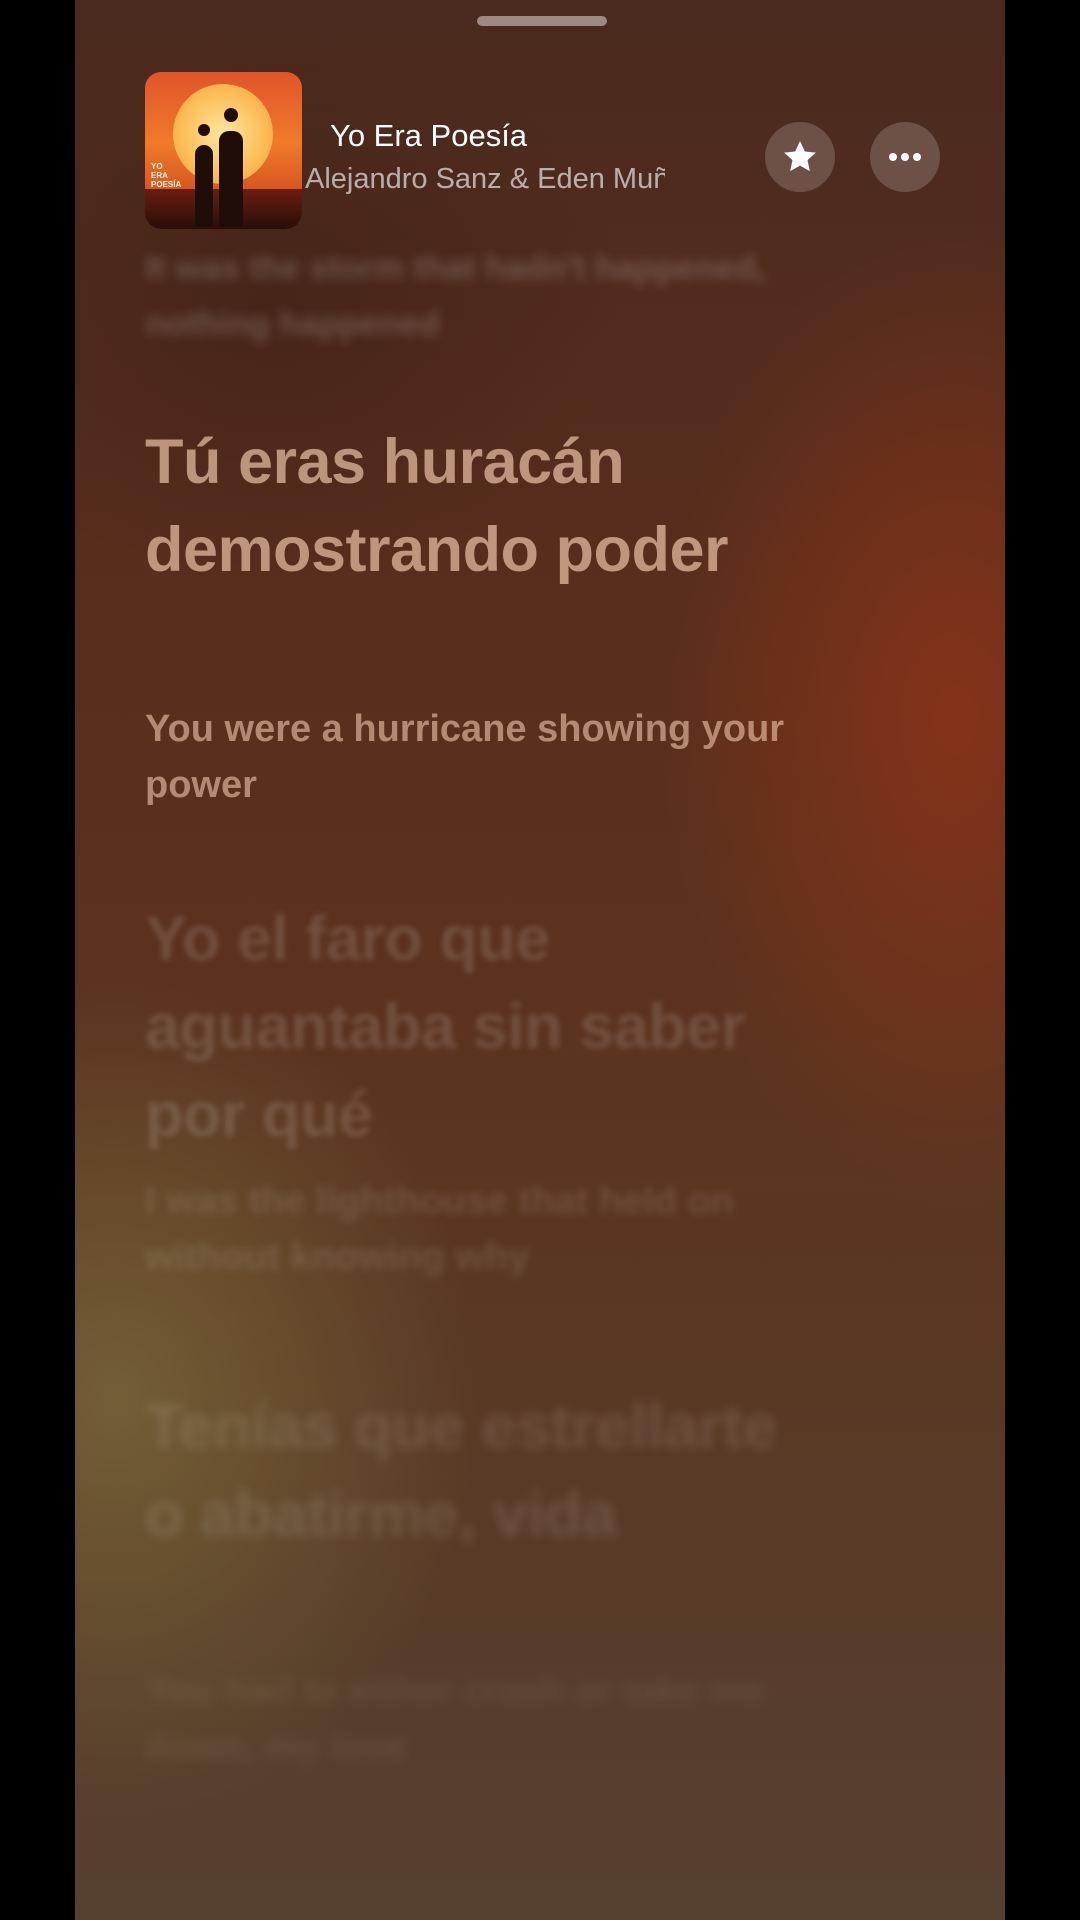 This screenshot has height=1920, width=1080. What do you see at coordinates (485, 179) in the screenshot?
I see `song-artist: Alejandro Sanz & Eden Muñoz` at bounding box center [485, 179].